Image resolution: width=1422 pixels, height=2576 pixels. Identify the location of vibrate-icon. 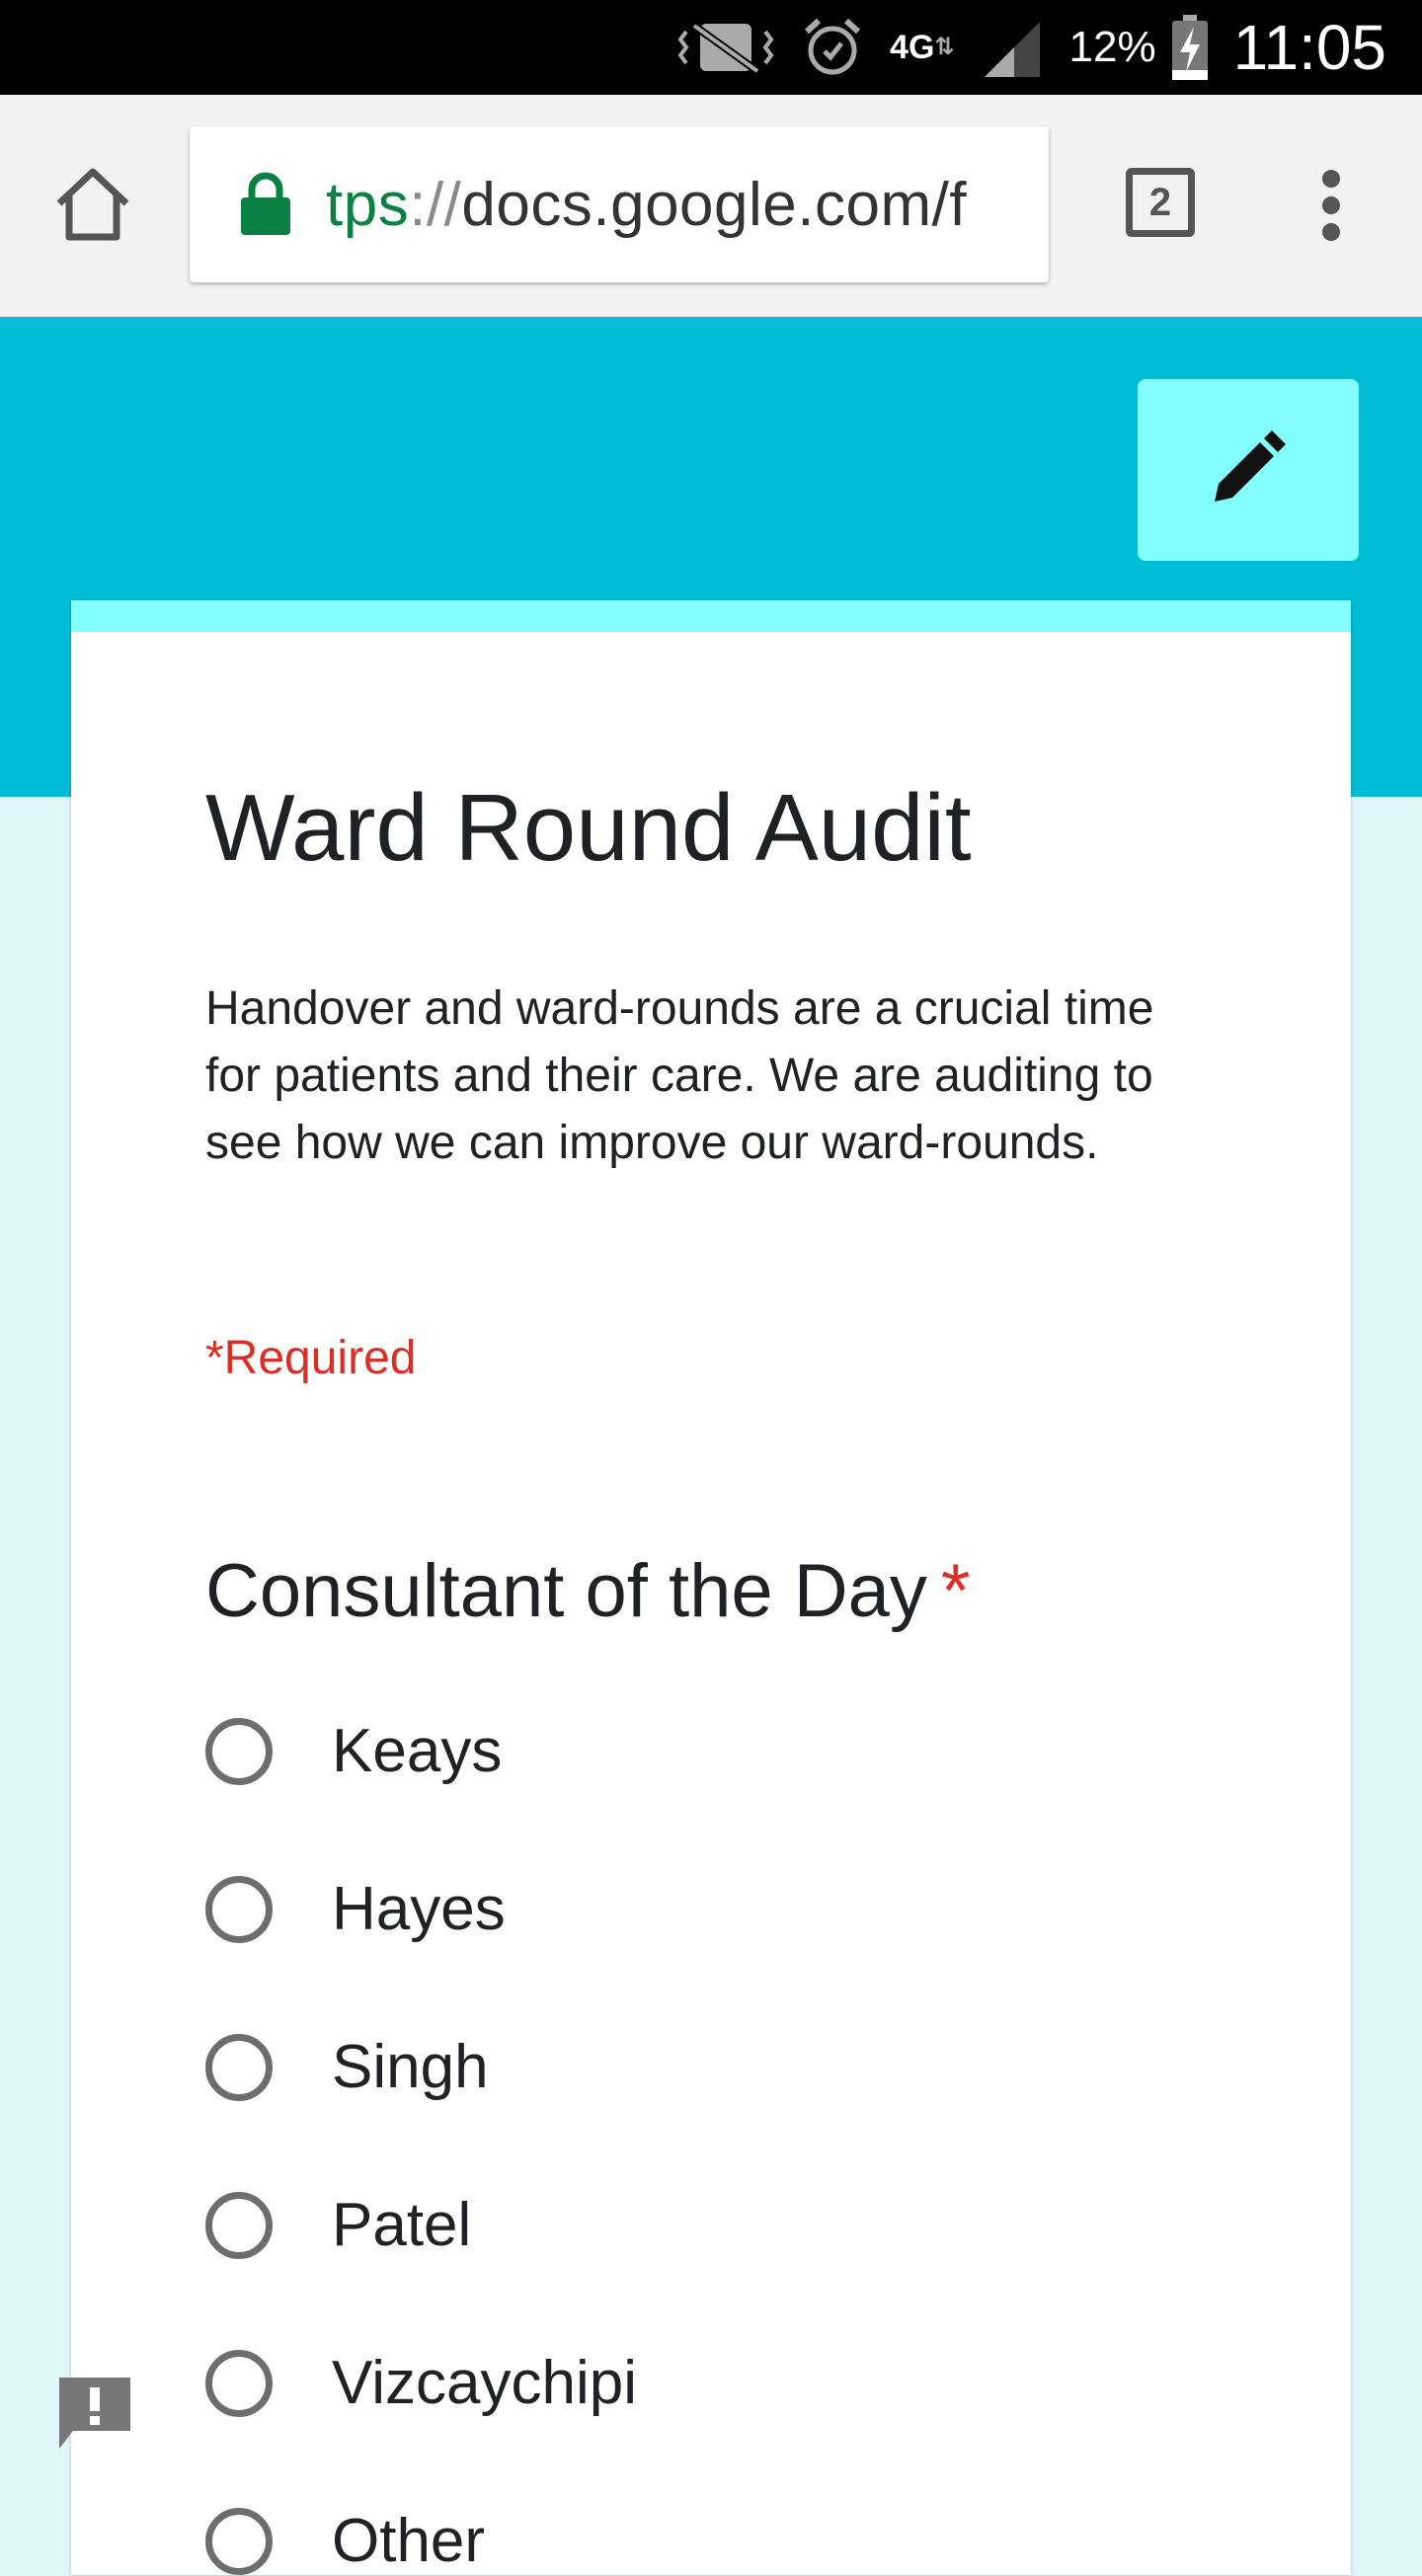
(725, 47).